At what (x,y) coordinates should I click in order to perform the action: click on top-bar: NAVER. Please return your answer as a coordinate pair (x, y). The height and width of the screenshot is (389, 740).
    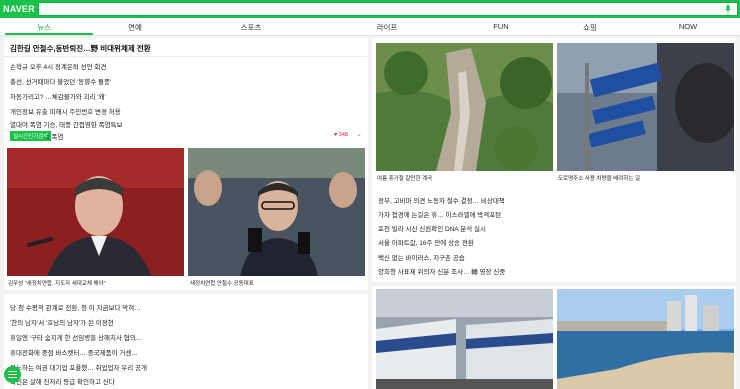
    Looking at the image, I should click on (370, 9).